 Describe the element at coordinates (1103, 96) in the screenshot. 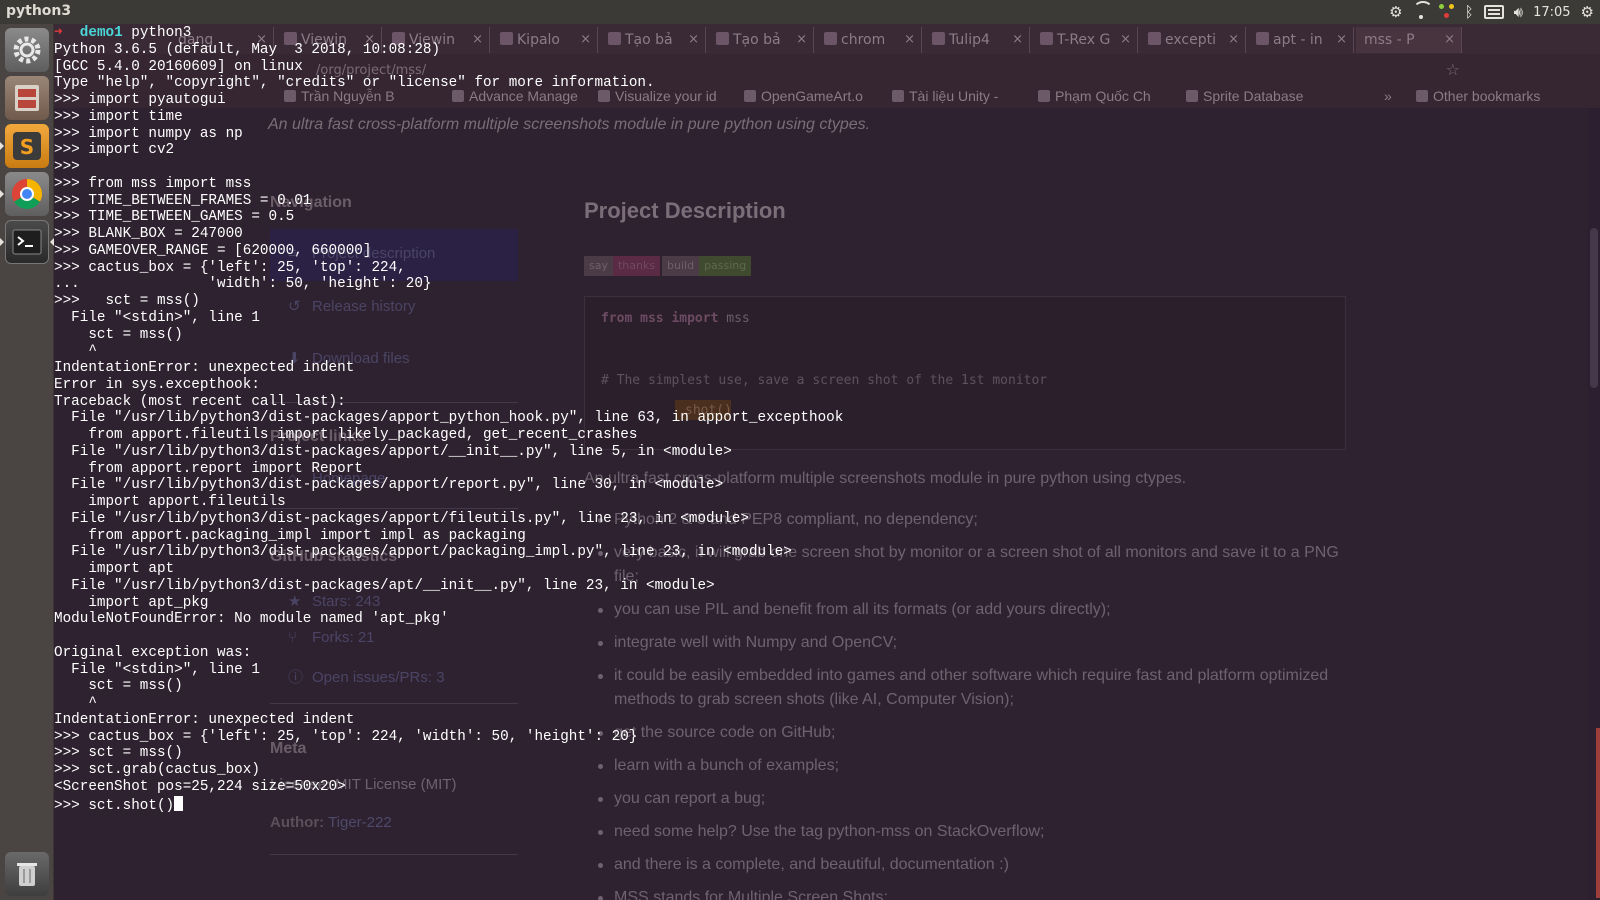

I see `bookmark-label: Phạm Quốc Ch` at that location.